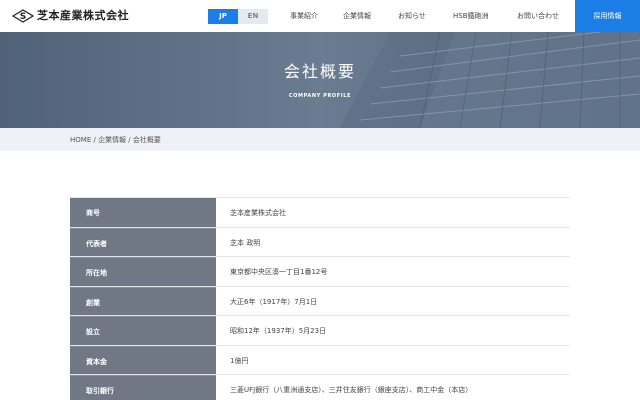 The height and width of the screenshot is (400, 640). What do you see at coordinates (93, 302) in the screenshot?
I see `row-label: 創業` at bounding box center [93, 302].